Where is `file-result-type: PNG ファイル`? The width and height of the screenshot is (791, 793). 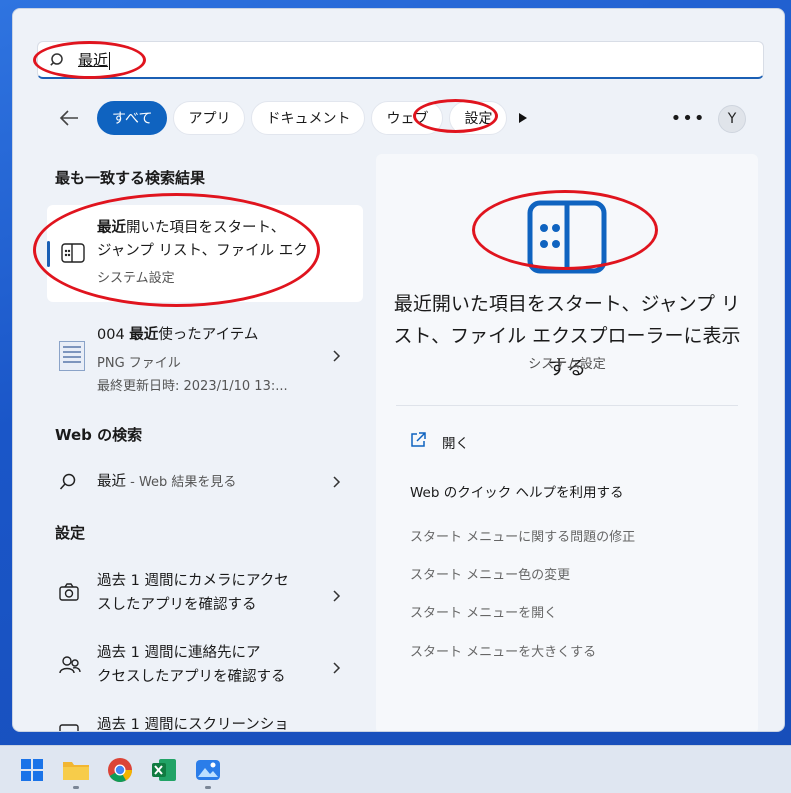
file-result-type: PNG ファイル is located at coordinates (139, 363).